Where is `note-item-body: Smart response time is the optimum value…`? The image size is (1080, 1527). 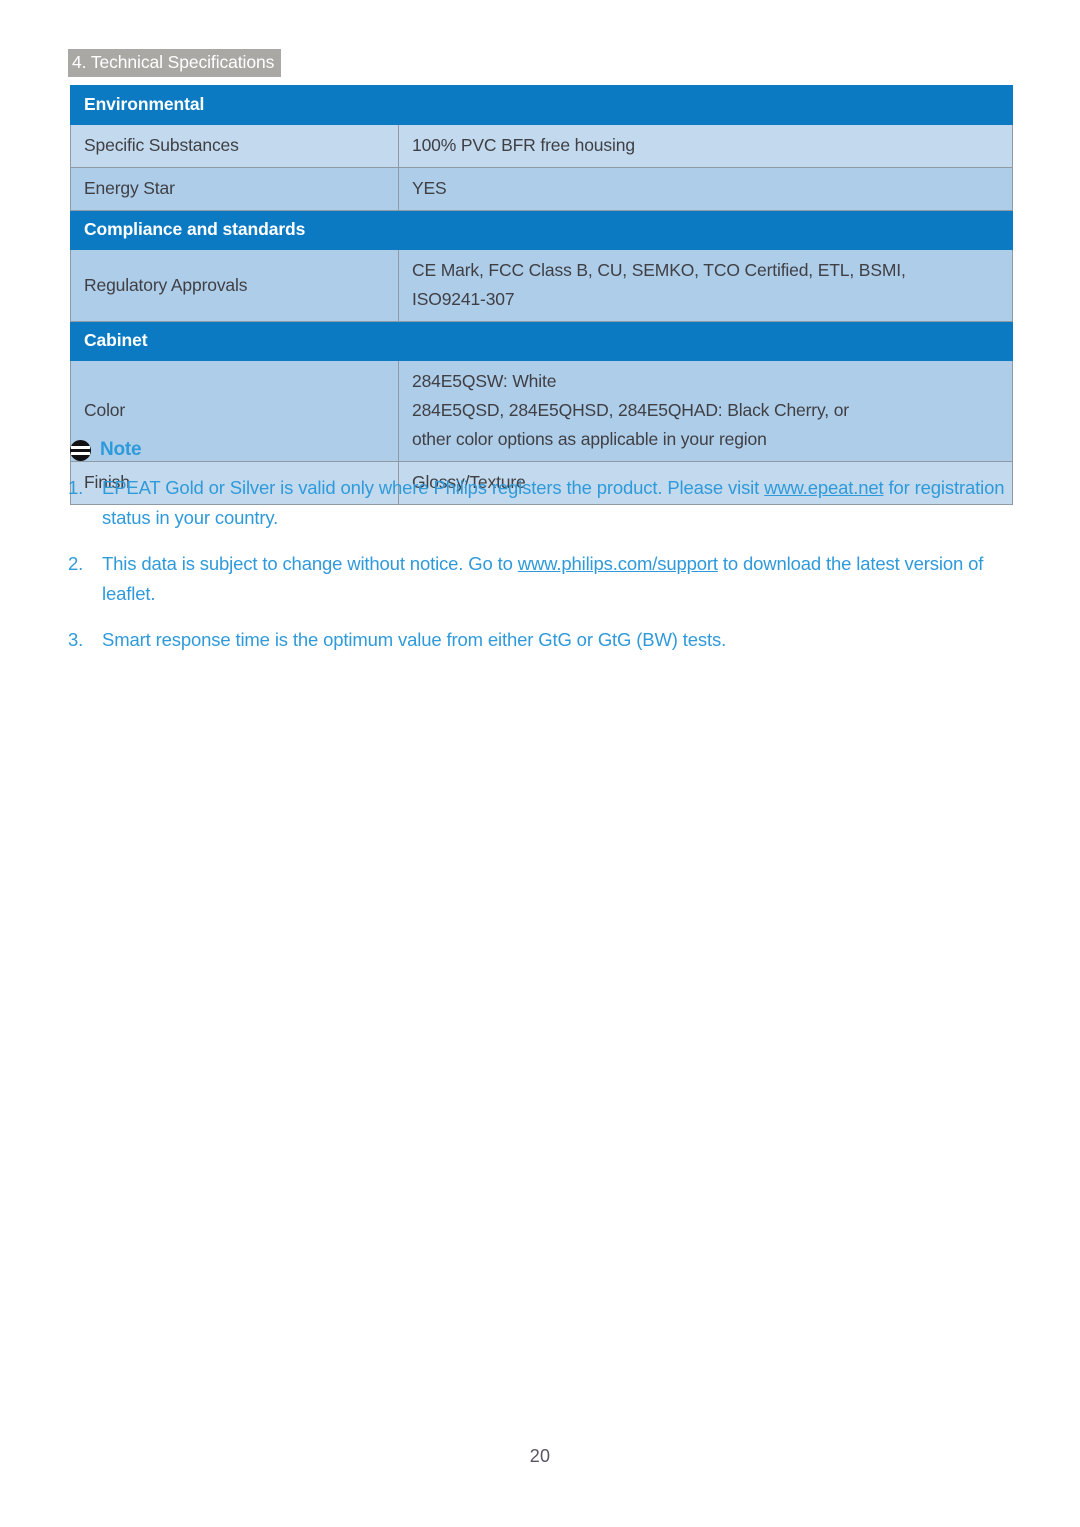 note-item-body: Smart response time is the optimum value… is located at coordinates (557, 640).